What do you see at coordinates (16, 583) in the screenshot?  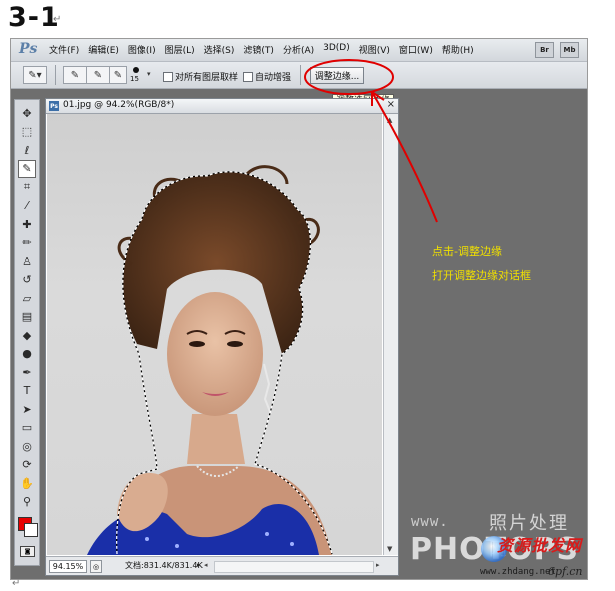 I see `paragraph-mark-bottom: ↵` at bounding box center [16, 583].